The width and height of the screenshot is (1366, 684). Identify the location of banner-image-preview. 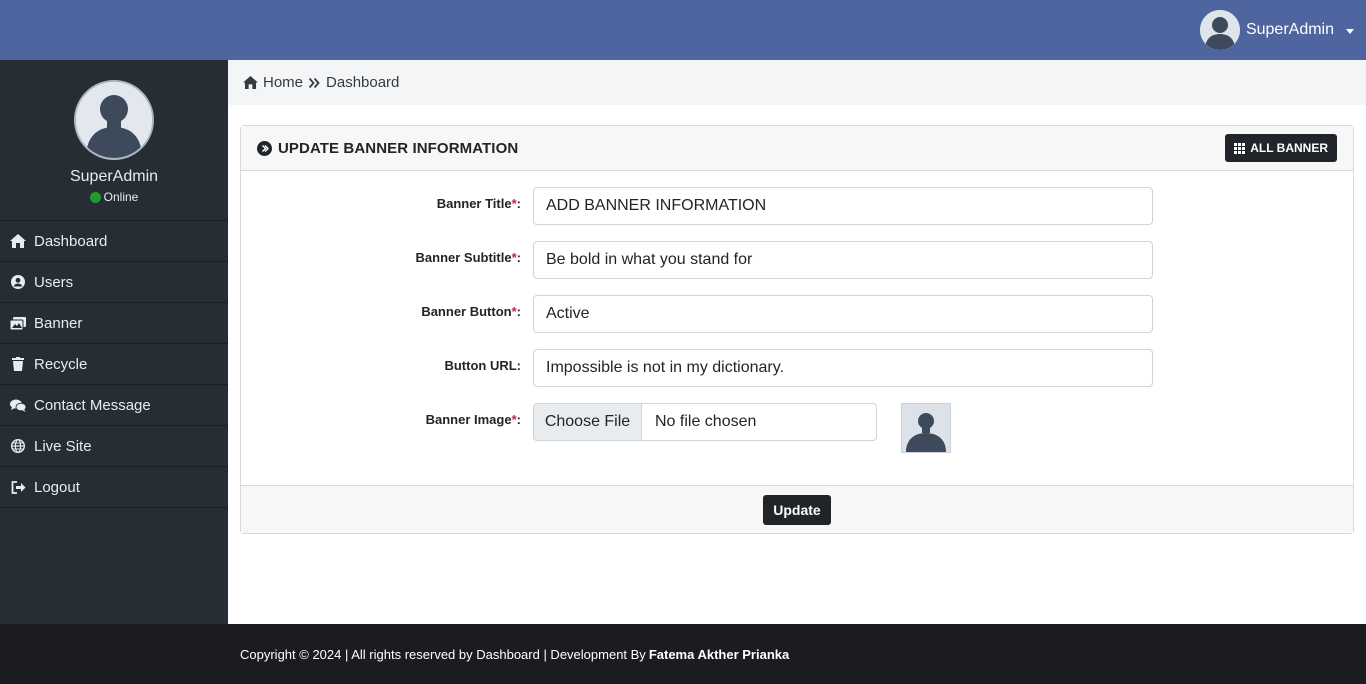
(926, 428).